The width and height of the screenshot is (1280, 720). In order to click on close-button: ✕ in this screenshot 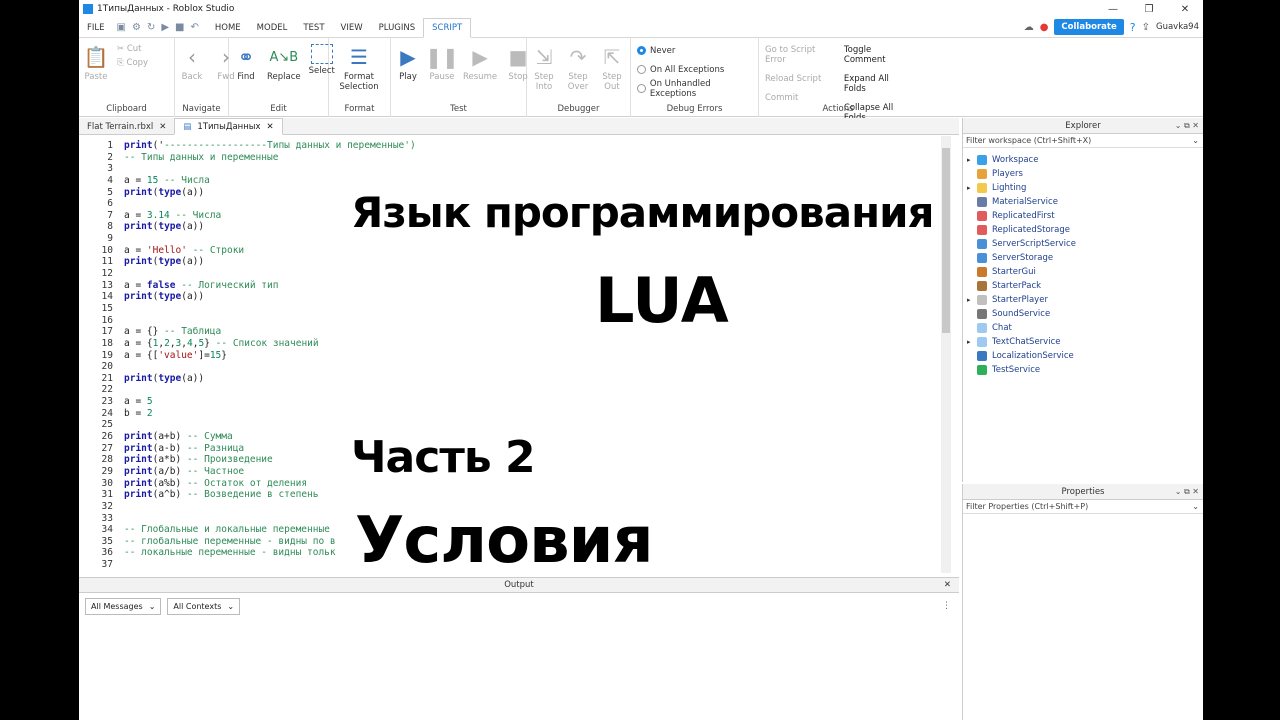, I will do `click(1185, 9)`.